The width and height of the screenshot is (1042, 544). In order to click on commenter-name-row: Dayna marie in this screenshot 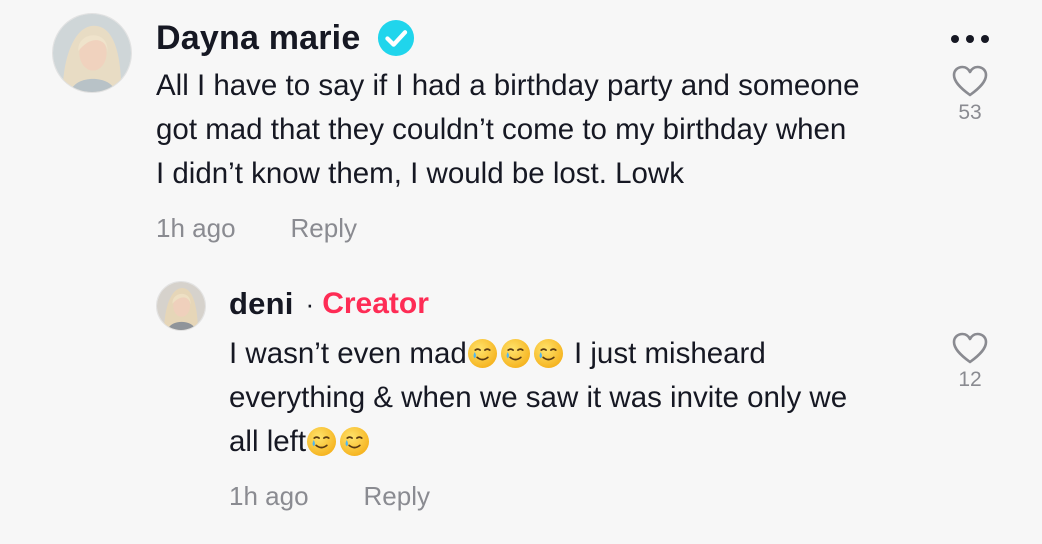, I will do `click(285, 38)`.